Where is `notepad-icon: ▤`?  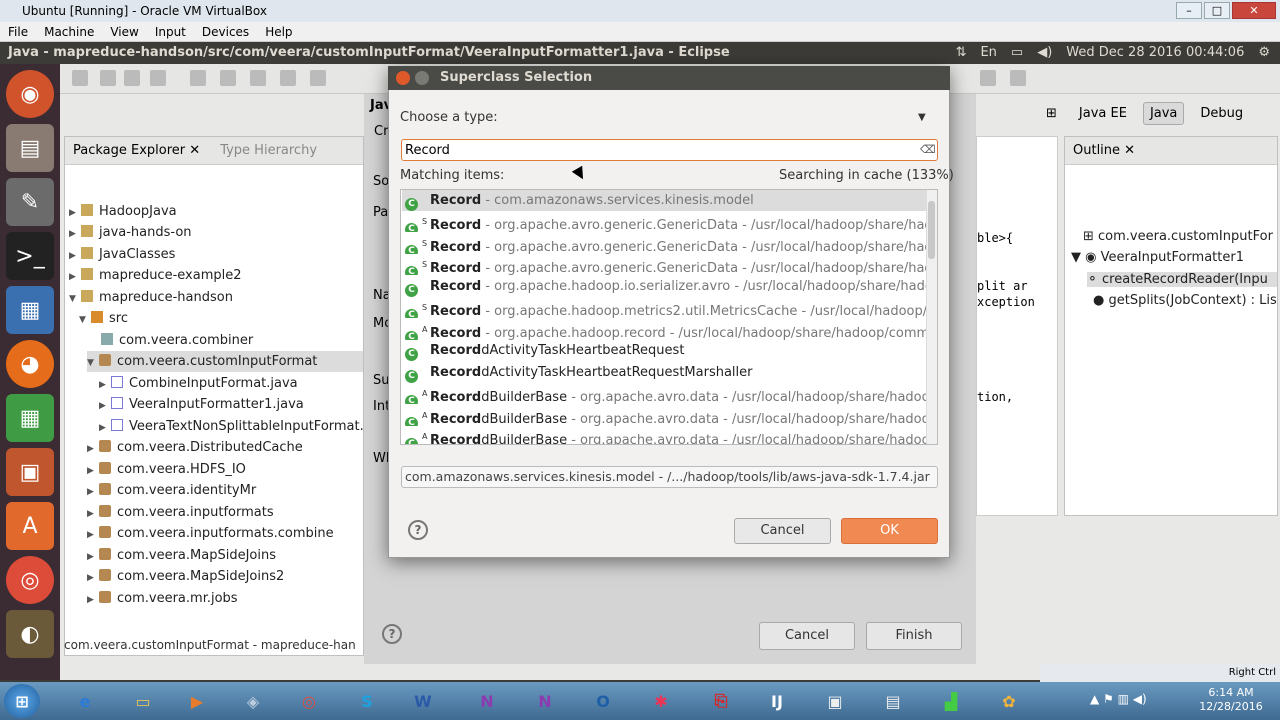
notepad-icon: ▤ is located at coordinates (893, 701).